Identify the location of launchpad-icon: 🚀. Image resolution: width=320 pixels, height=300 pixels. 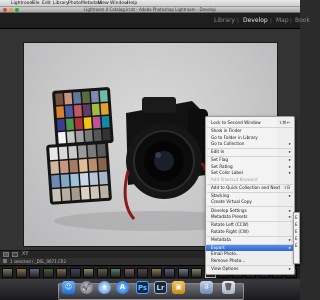
(86, 287).